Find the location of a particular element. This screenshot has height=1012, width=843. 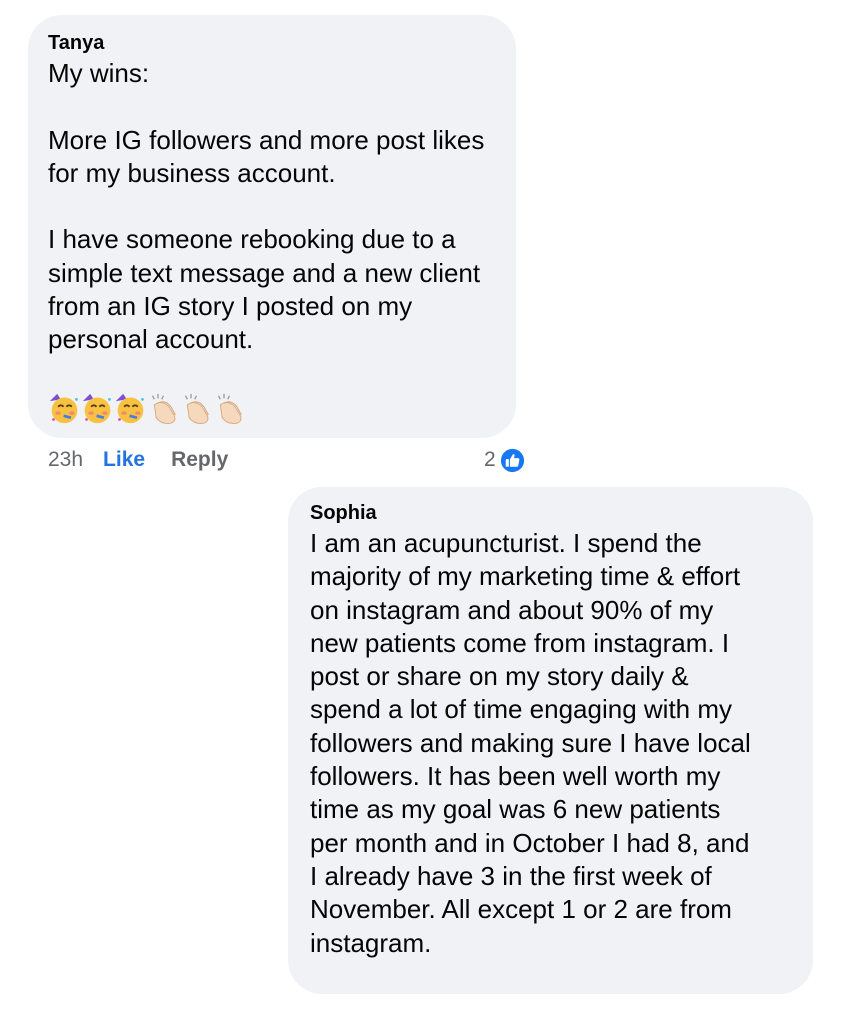

reaction-count: 2 is located at coordinates (490, 459).